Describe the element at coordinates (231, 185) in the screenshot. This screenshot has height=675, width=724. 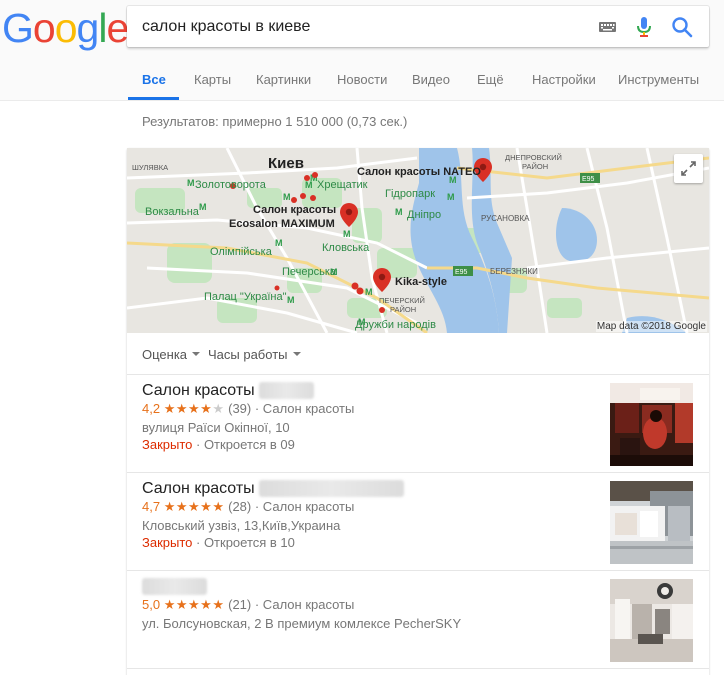
I see `map-label: Золотоворота` at that location.